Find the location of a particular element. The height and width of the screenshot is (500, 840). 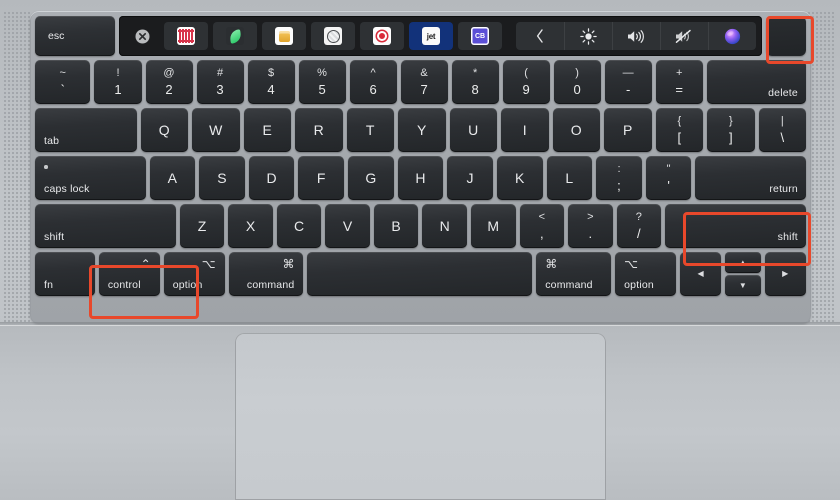

key-4: $ 4 is located at coordinates (271, 82).